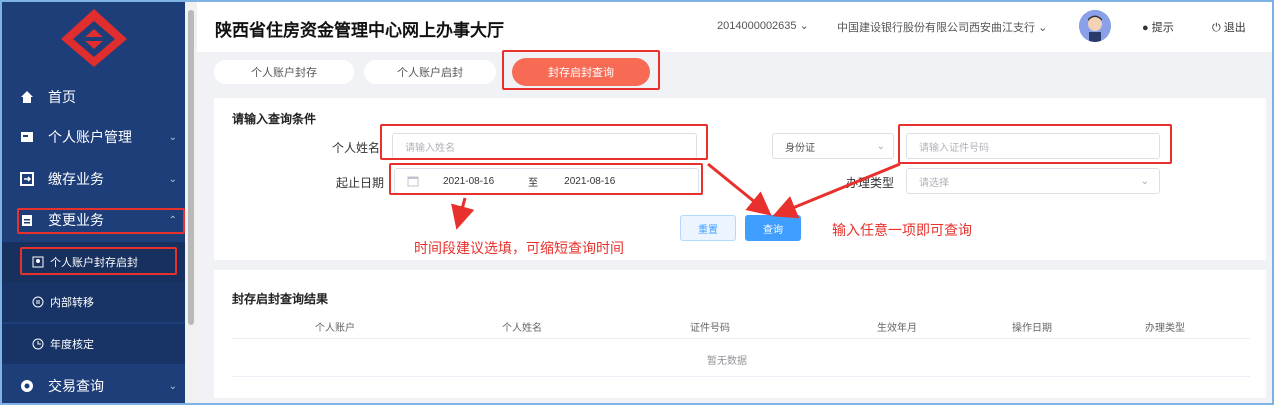 The height and width of the screenshot is (405, 1274). What do you see at coordinates (836, 190) in the screenshot?
I see `arrow-id-to-search` at bounding box center [836, 190].